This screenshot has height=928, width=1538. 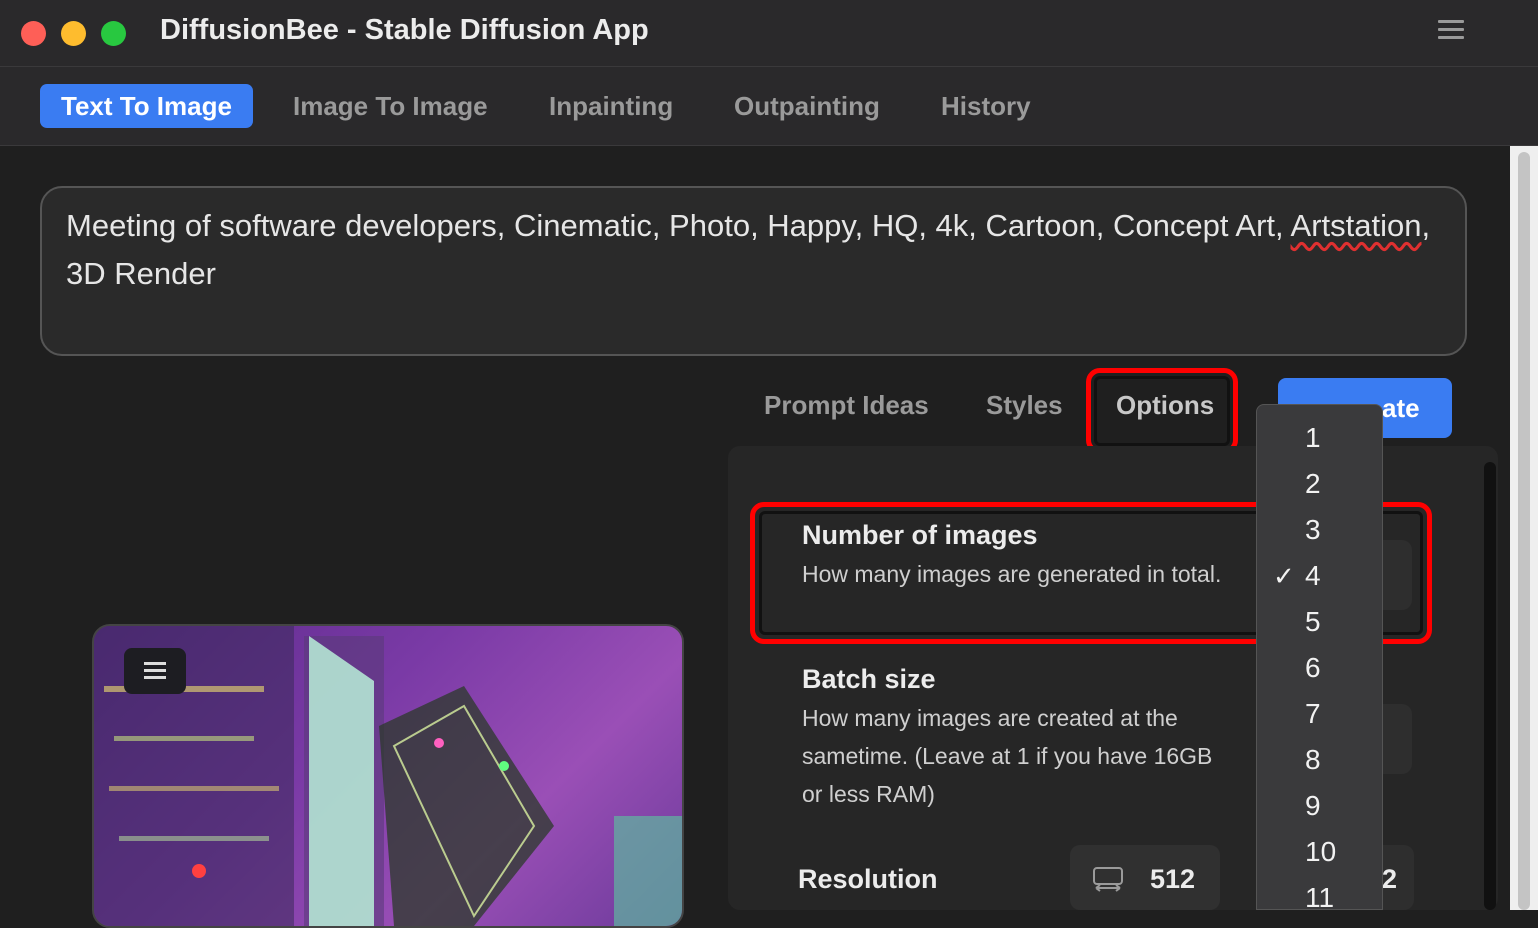 What do you see at coordinates (1319, 576) in the screenshot?
I see `dropdown-option-selected: ✓ 4` at bounding box center [1319, 576].